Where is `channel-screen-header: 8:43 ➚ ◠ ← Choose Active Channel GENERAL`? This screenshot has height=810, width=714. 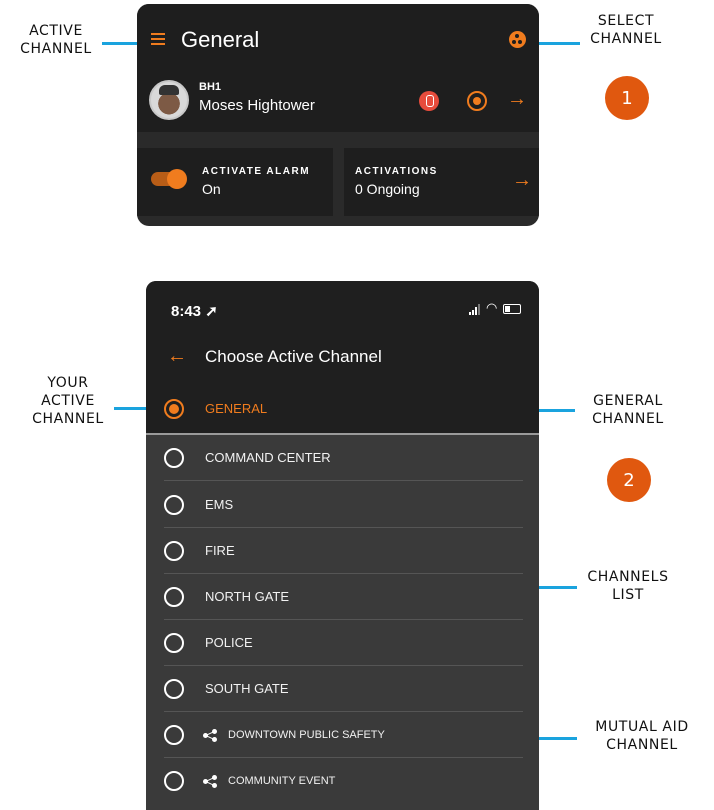 channel-screen-header: 8:43 ➚ ◠ ← Choose Active Channel GENERAL is located at coordinates (342, 357).